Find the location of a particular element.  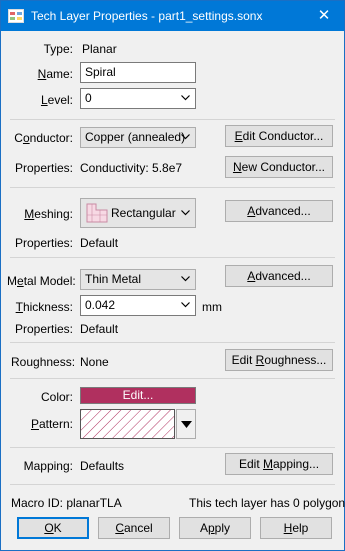

metal-model-select: Thin Metal is located at coordinates (138, 279).